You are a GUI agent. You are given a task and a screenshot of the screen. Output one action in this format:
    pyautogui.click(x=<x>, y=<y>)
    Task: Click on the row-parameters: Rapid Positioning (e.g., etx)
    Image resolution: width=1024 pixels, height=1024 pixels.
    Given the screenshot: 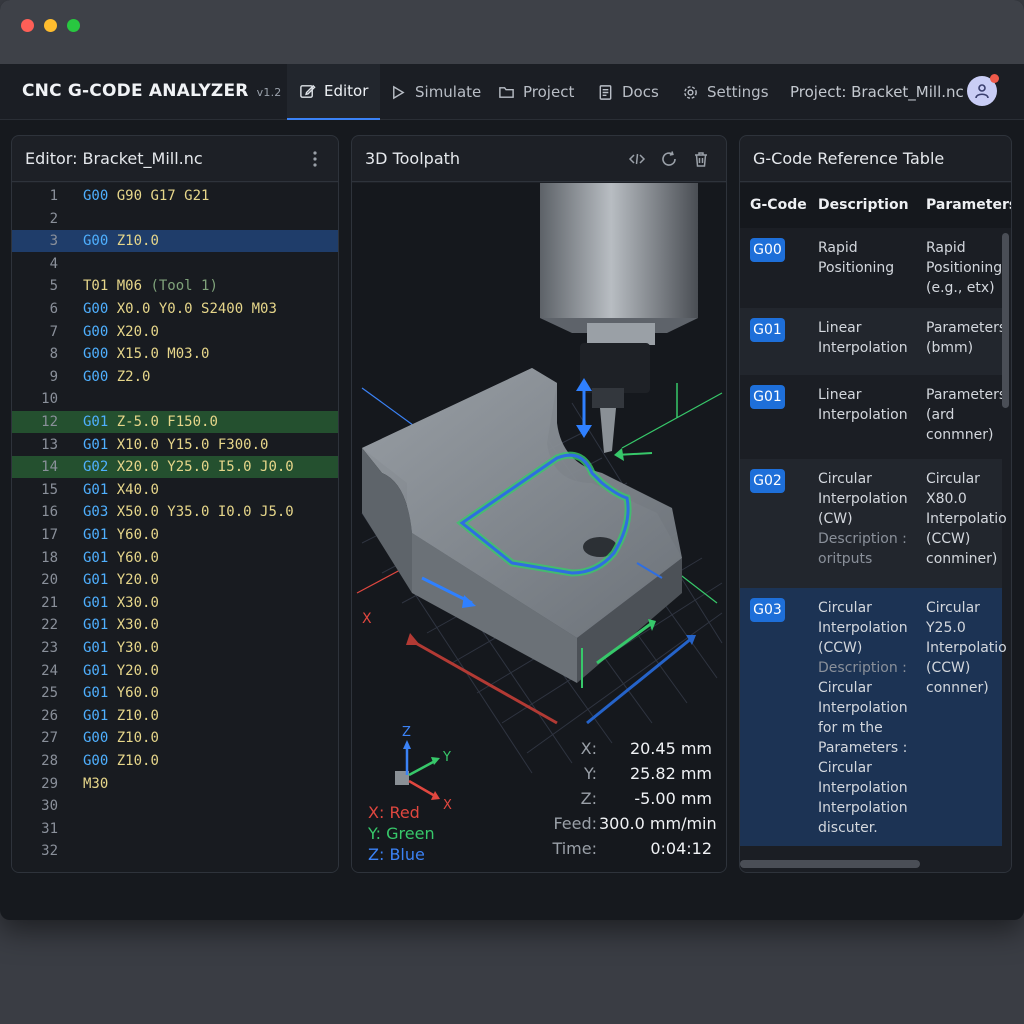 What is the action you would take?
    pyautogui.click(x=964, y=268)
    